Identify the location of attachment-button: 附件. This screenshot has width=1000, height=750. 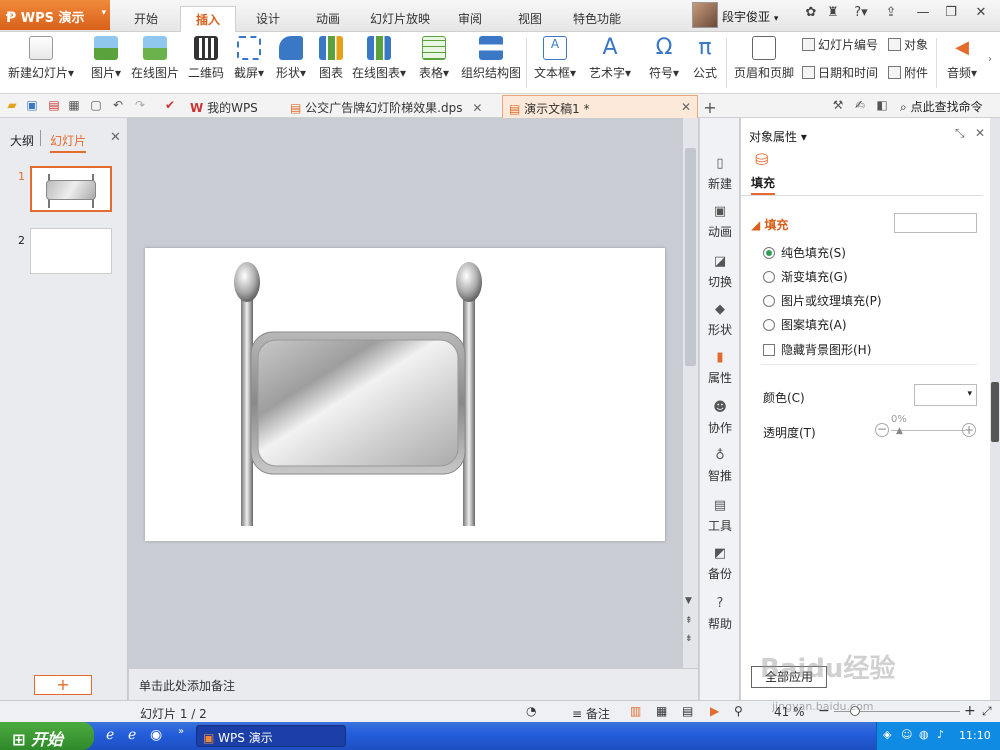
(908, 72).